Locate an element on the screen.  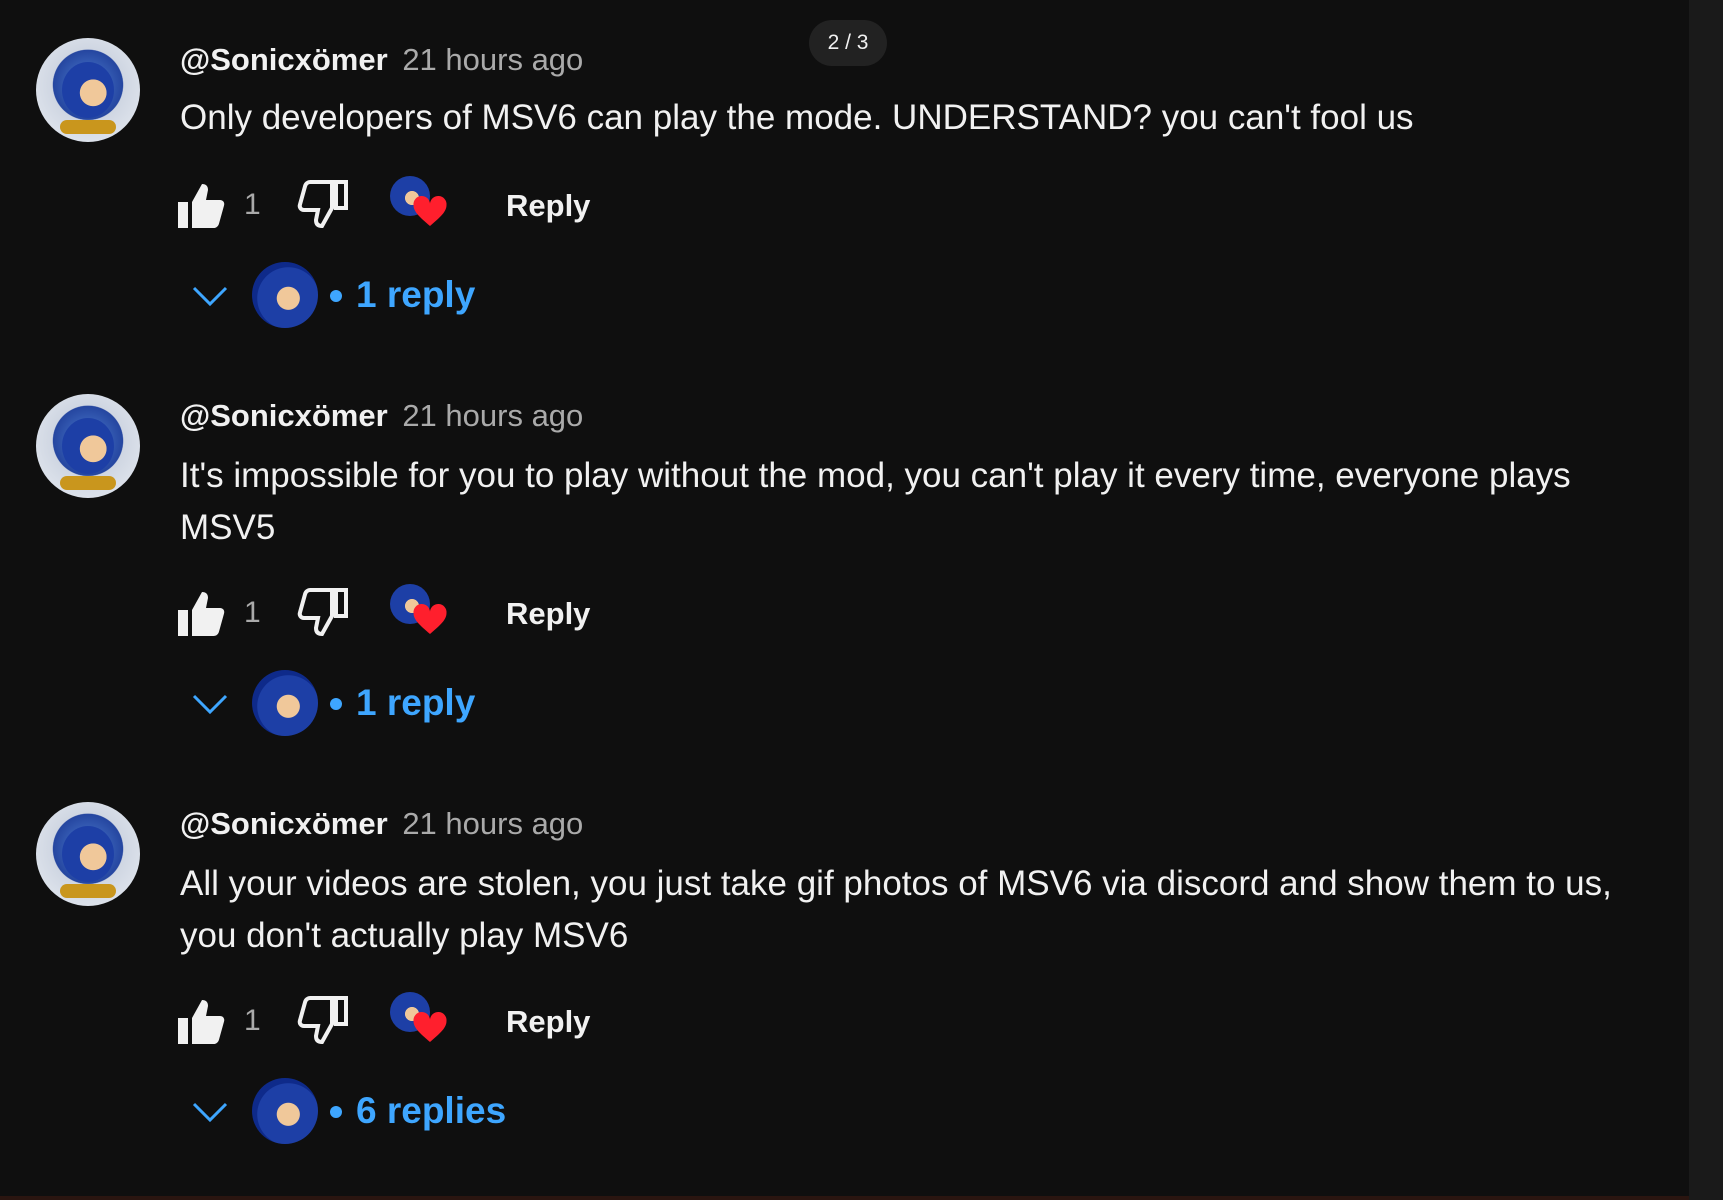
page-indicator: 2 / 3 is located at coordinates (848, 43).